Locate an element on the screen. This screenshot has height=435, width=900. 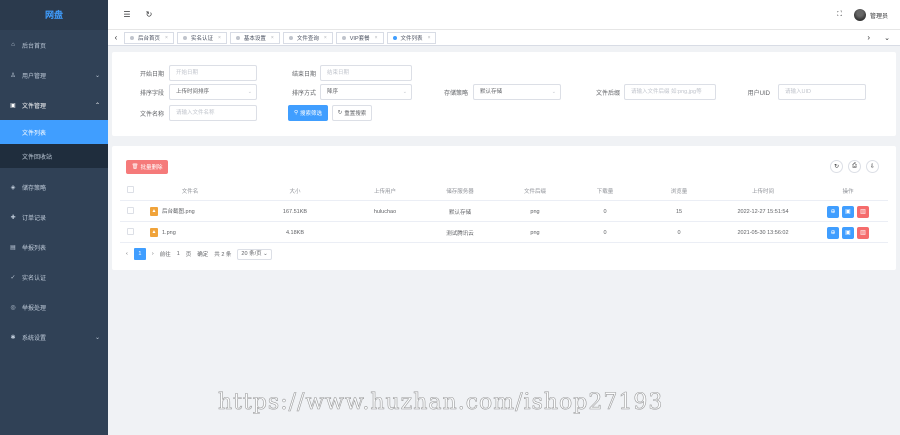
tab-label: 实名认证 is located at coordinates (201, 38).